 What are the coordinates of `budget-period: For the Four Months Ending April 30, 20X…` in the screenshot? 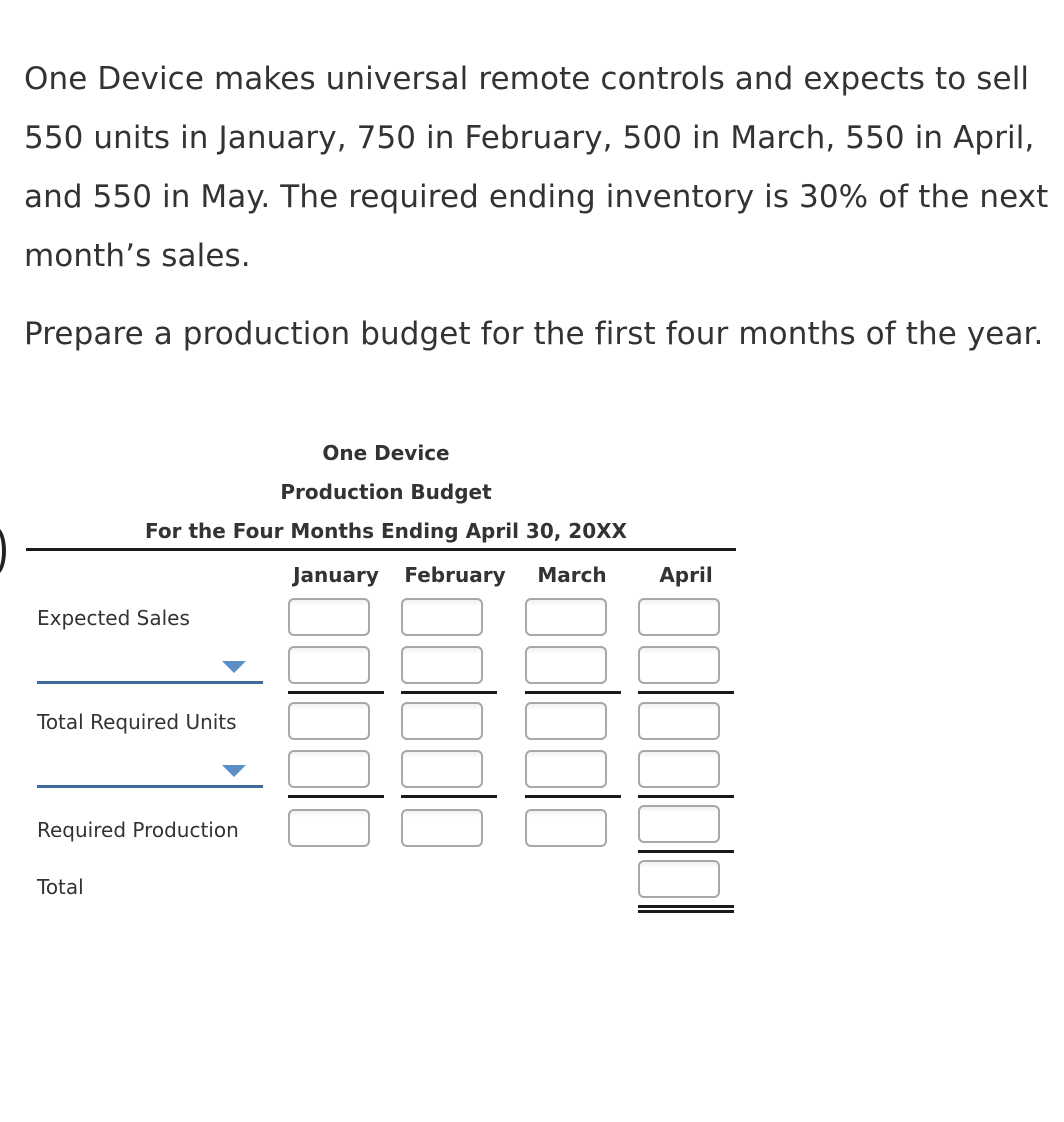 It's located at (386, 531).